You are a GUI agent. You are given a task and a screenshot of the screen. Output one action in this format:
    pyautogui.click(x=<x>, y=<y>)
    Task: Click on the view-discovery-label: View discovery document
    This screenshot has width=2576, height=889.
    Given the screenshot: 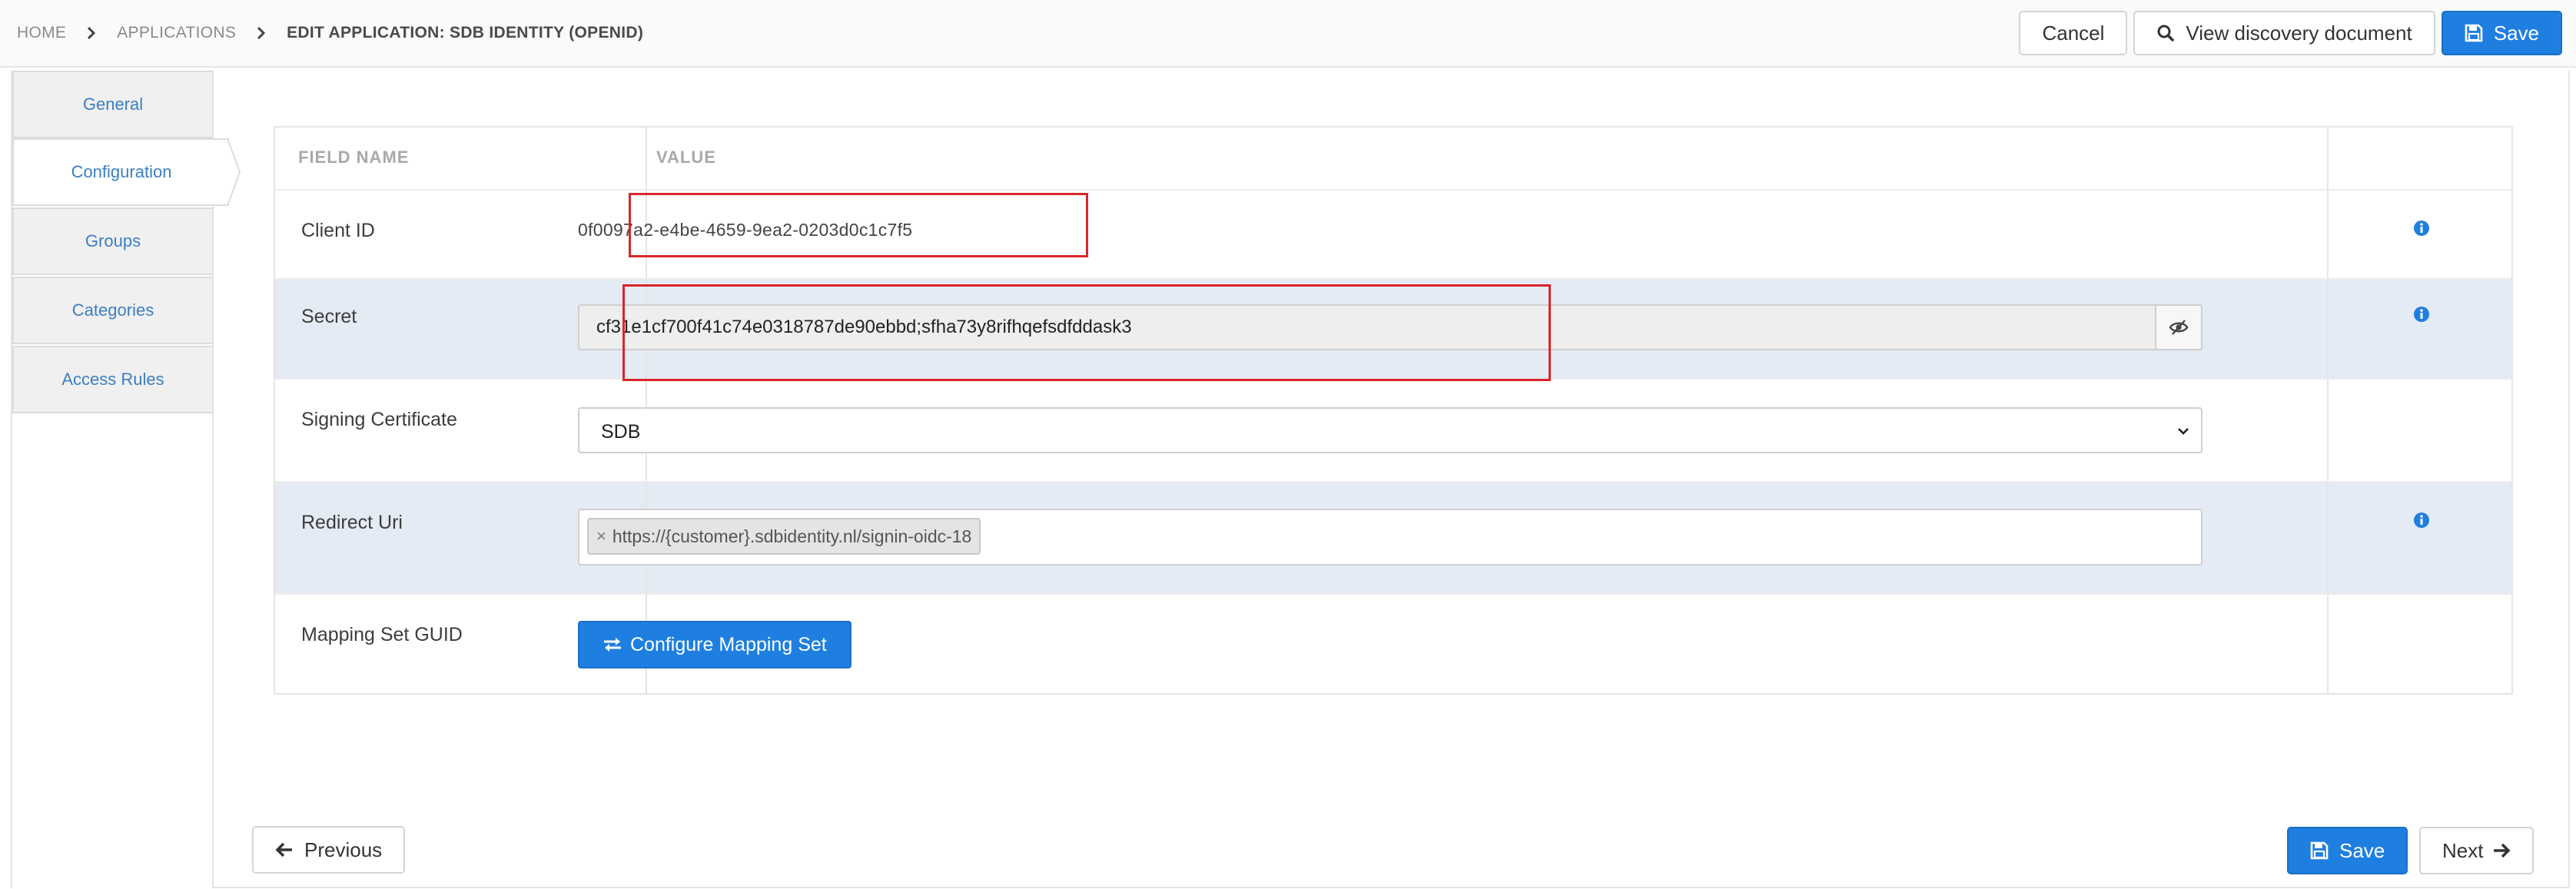 What is the action you would take?
    pyautogui.click(x=2299, y=33)
    